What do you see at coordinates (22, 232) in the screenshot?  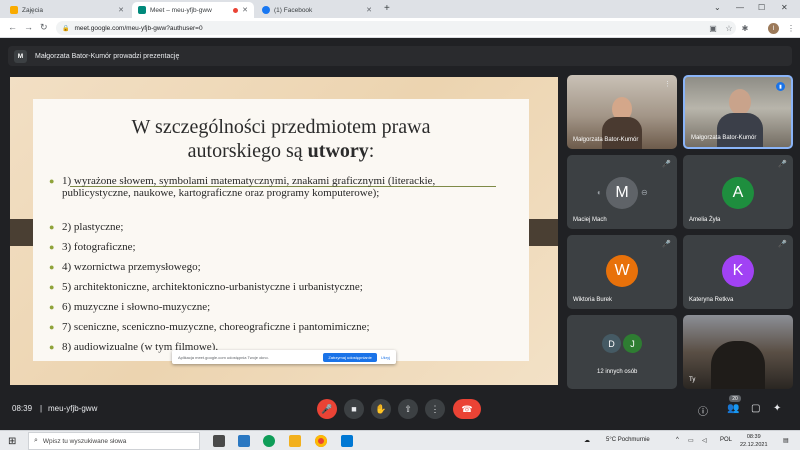 I see `slide-ribbon-left` at bounding box center [22, 232].